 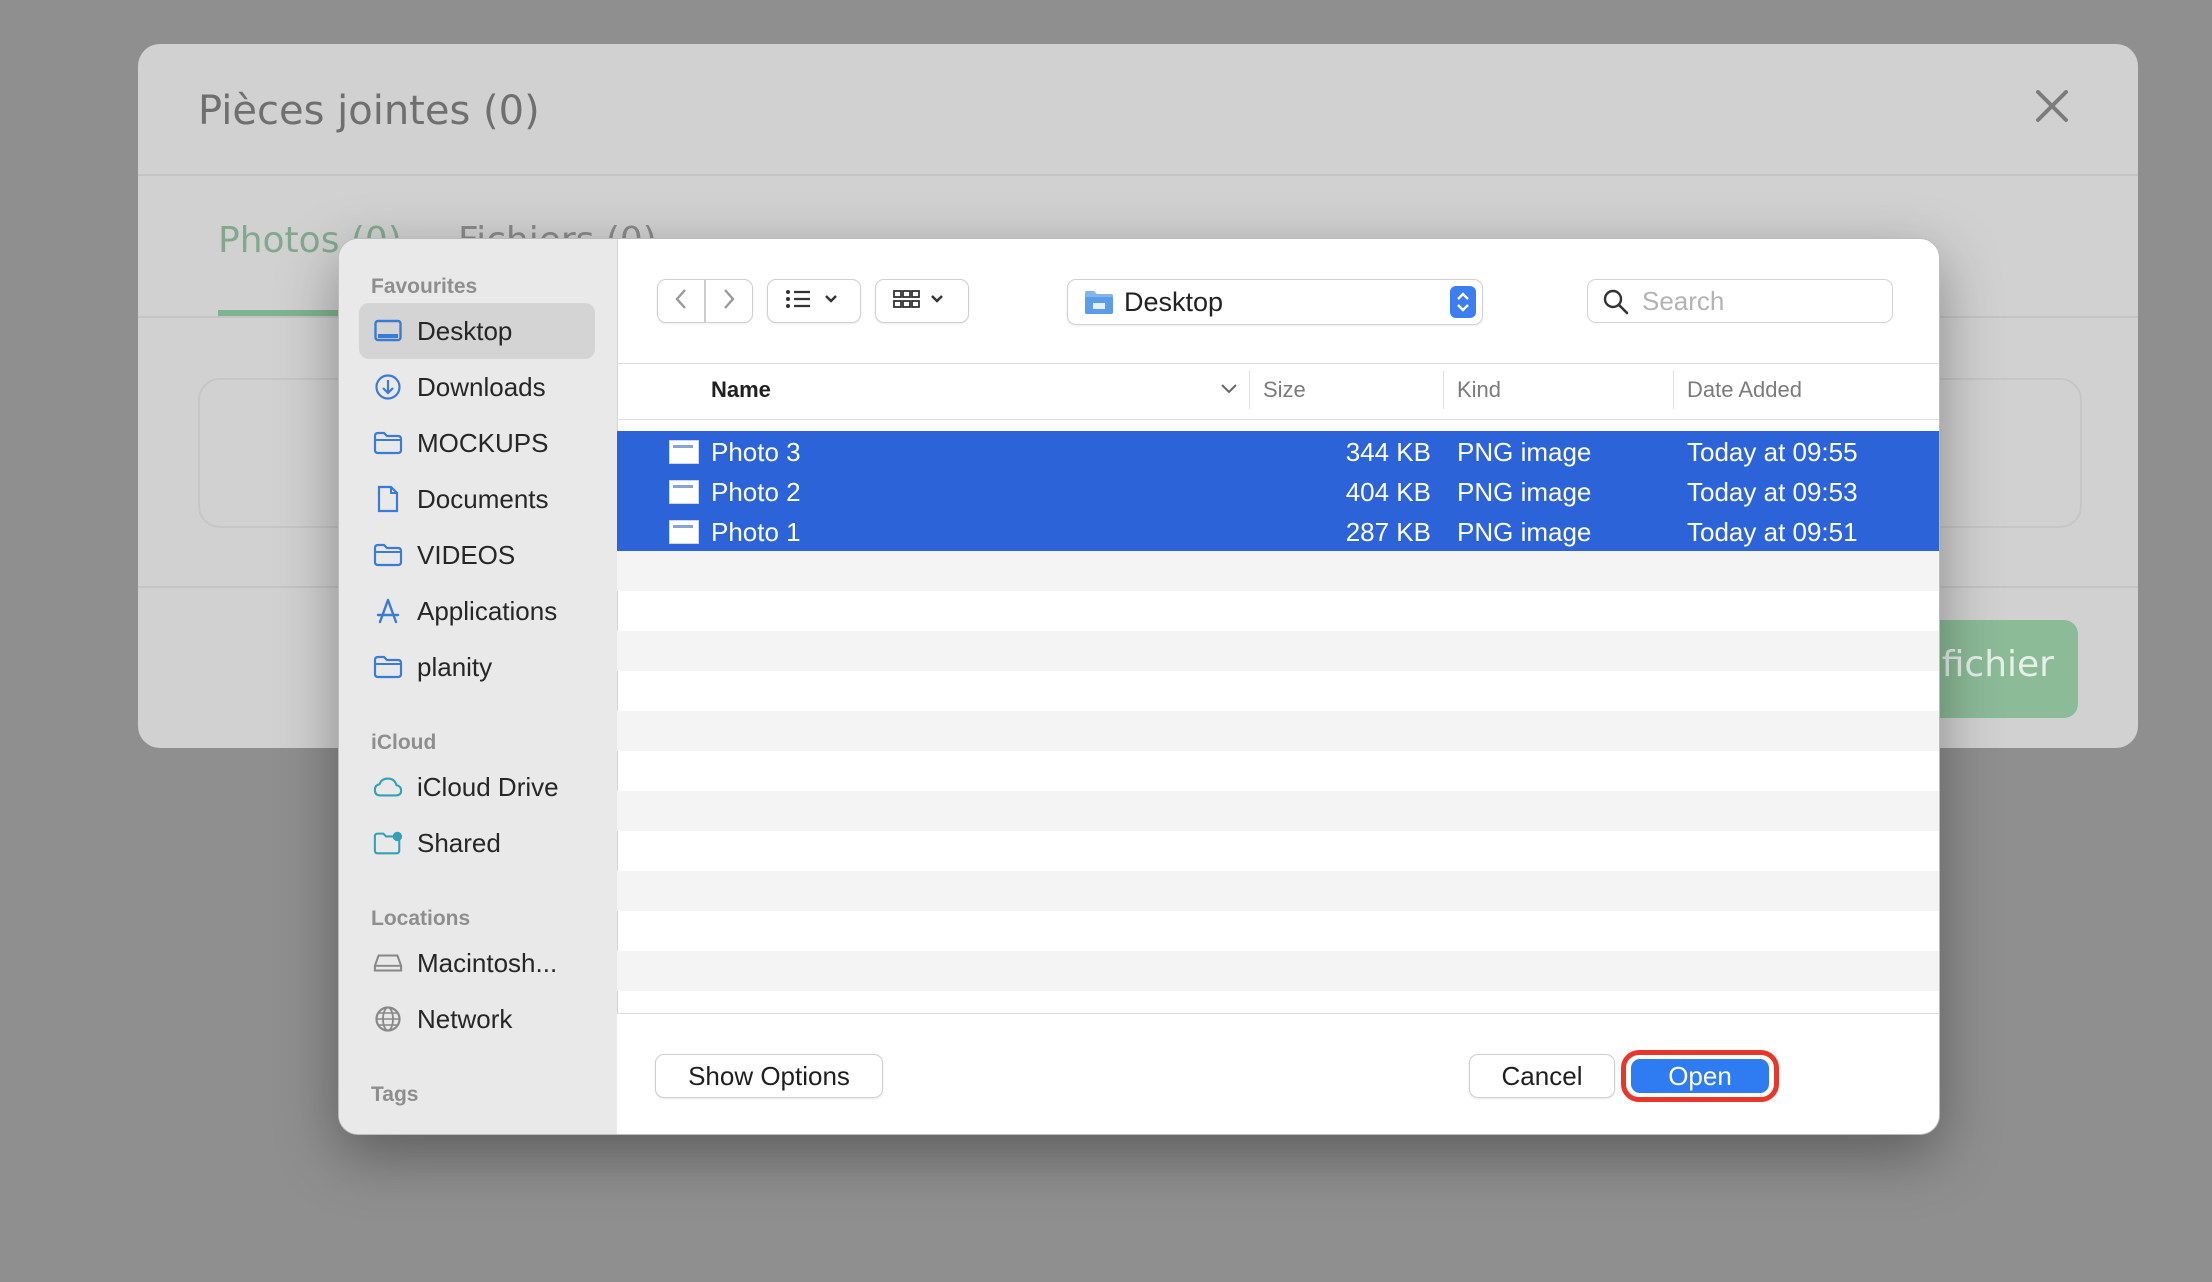 What do you see at coordinates (369, 111) in the screenshot?
I see `background-modal-title: Pièces jointes (0)` at bounding box center [369, 111].